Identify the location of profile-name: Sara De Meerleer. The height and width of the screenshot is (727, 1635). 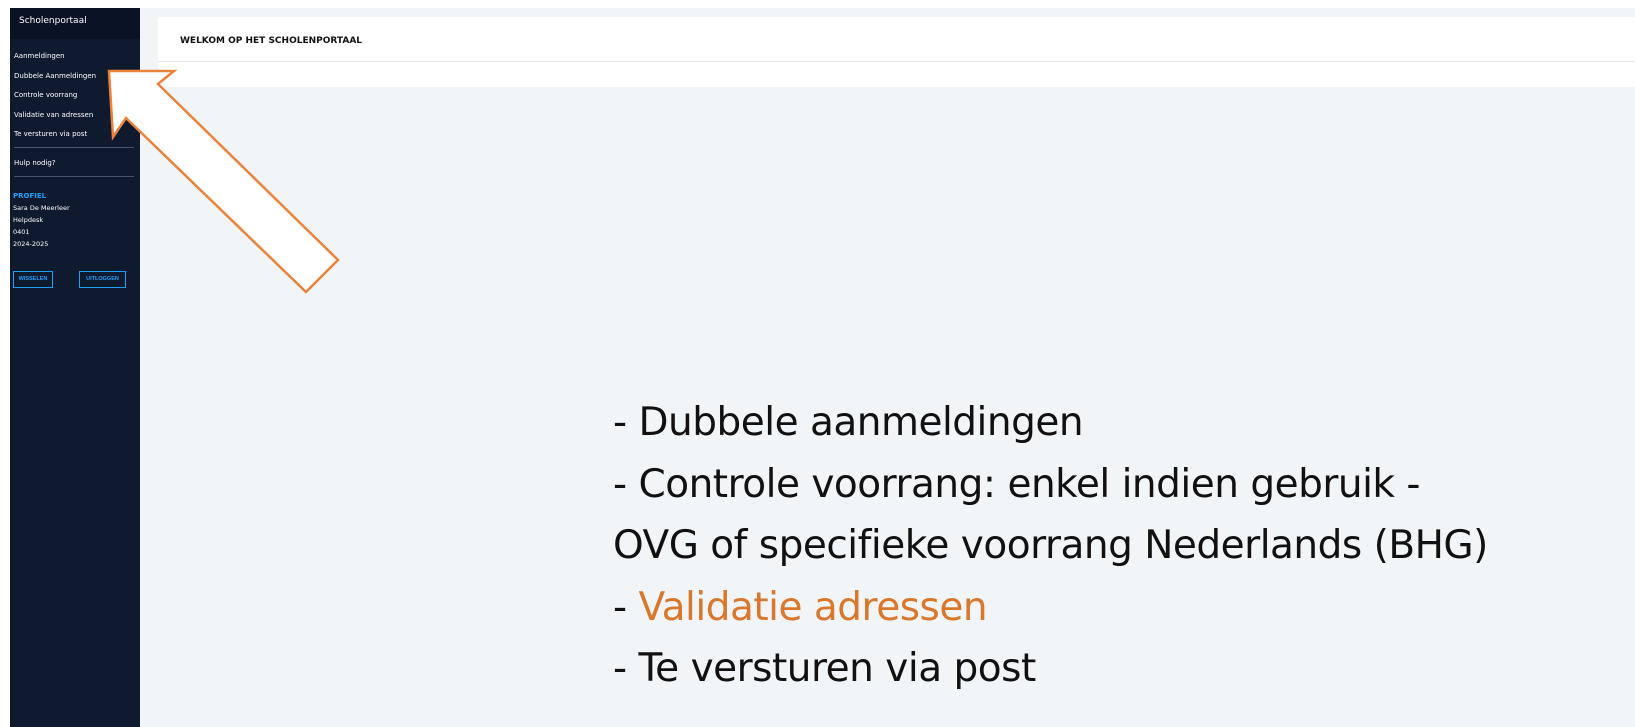
(41, 207).